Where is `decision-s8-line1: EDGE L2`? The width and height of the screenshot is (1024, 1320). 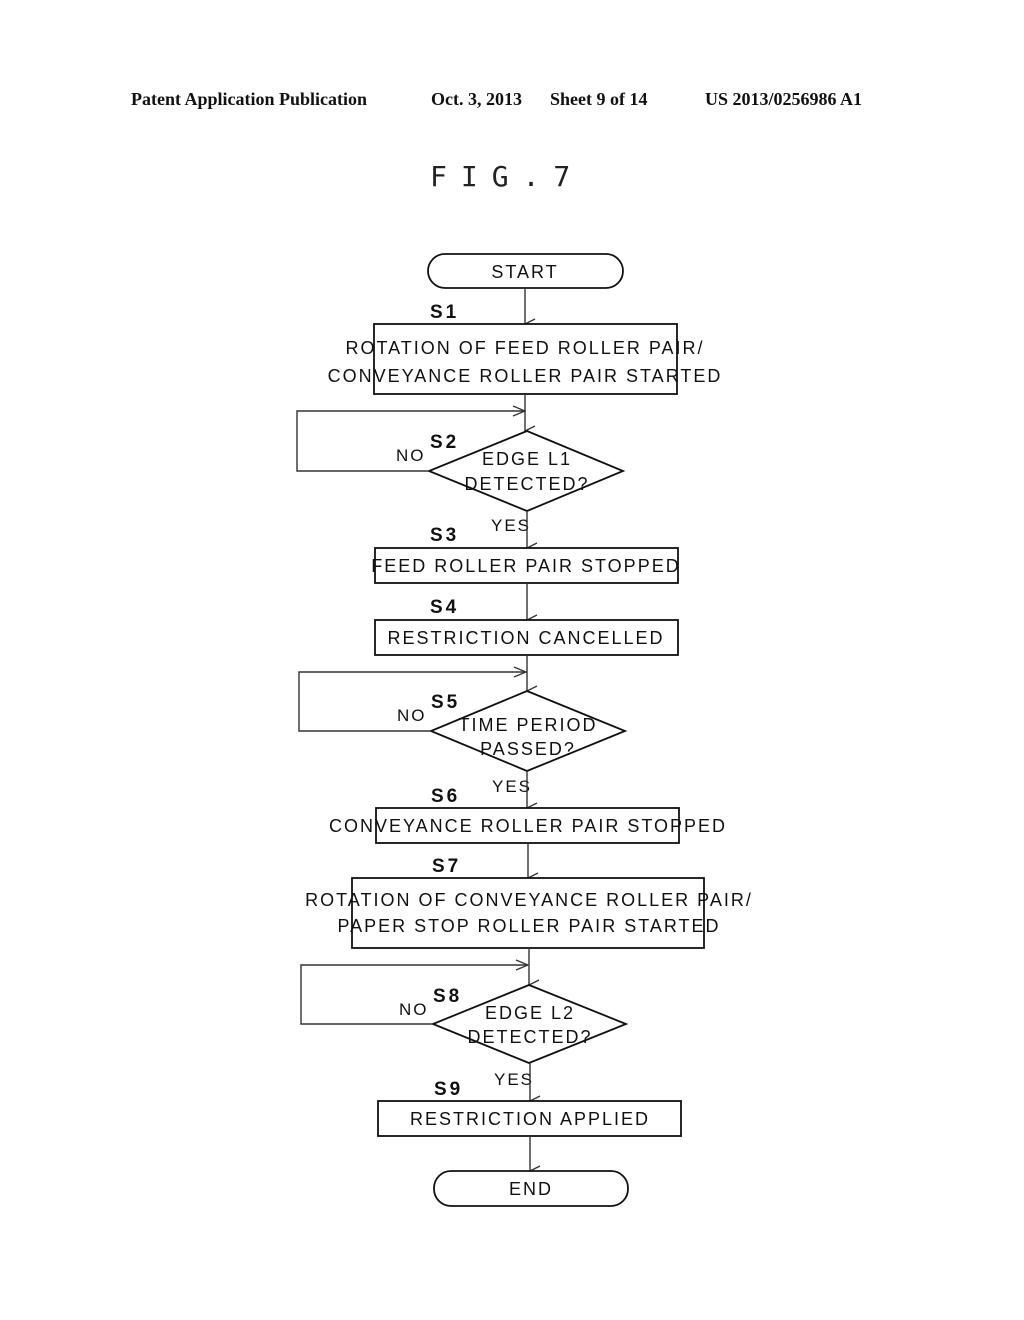 decision-s8-line1: EDGE L2 is located at coordinates (530, 1013).